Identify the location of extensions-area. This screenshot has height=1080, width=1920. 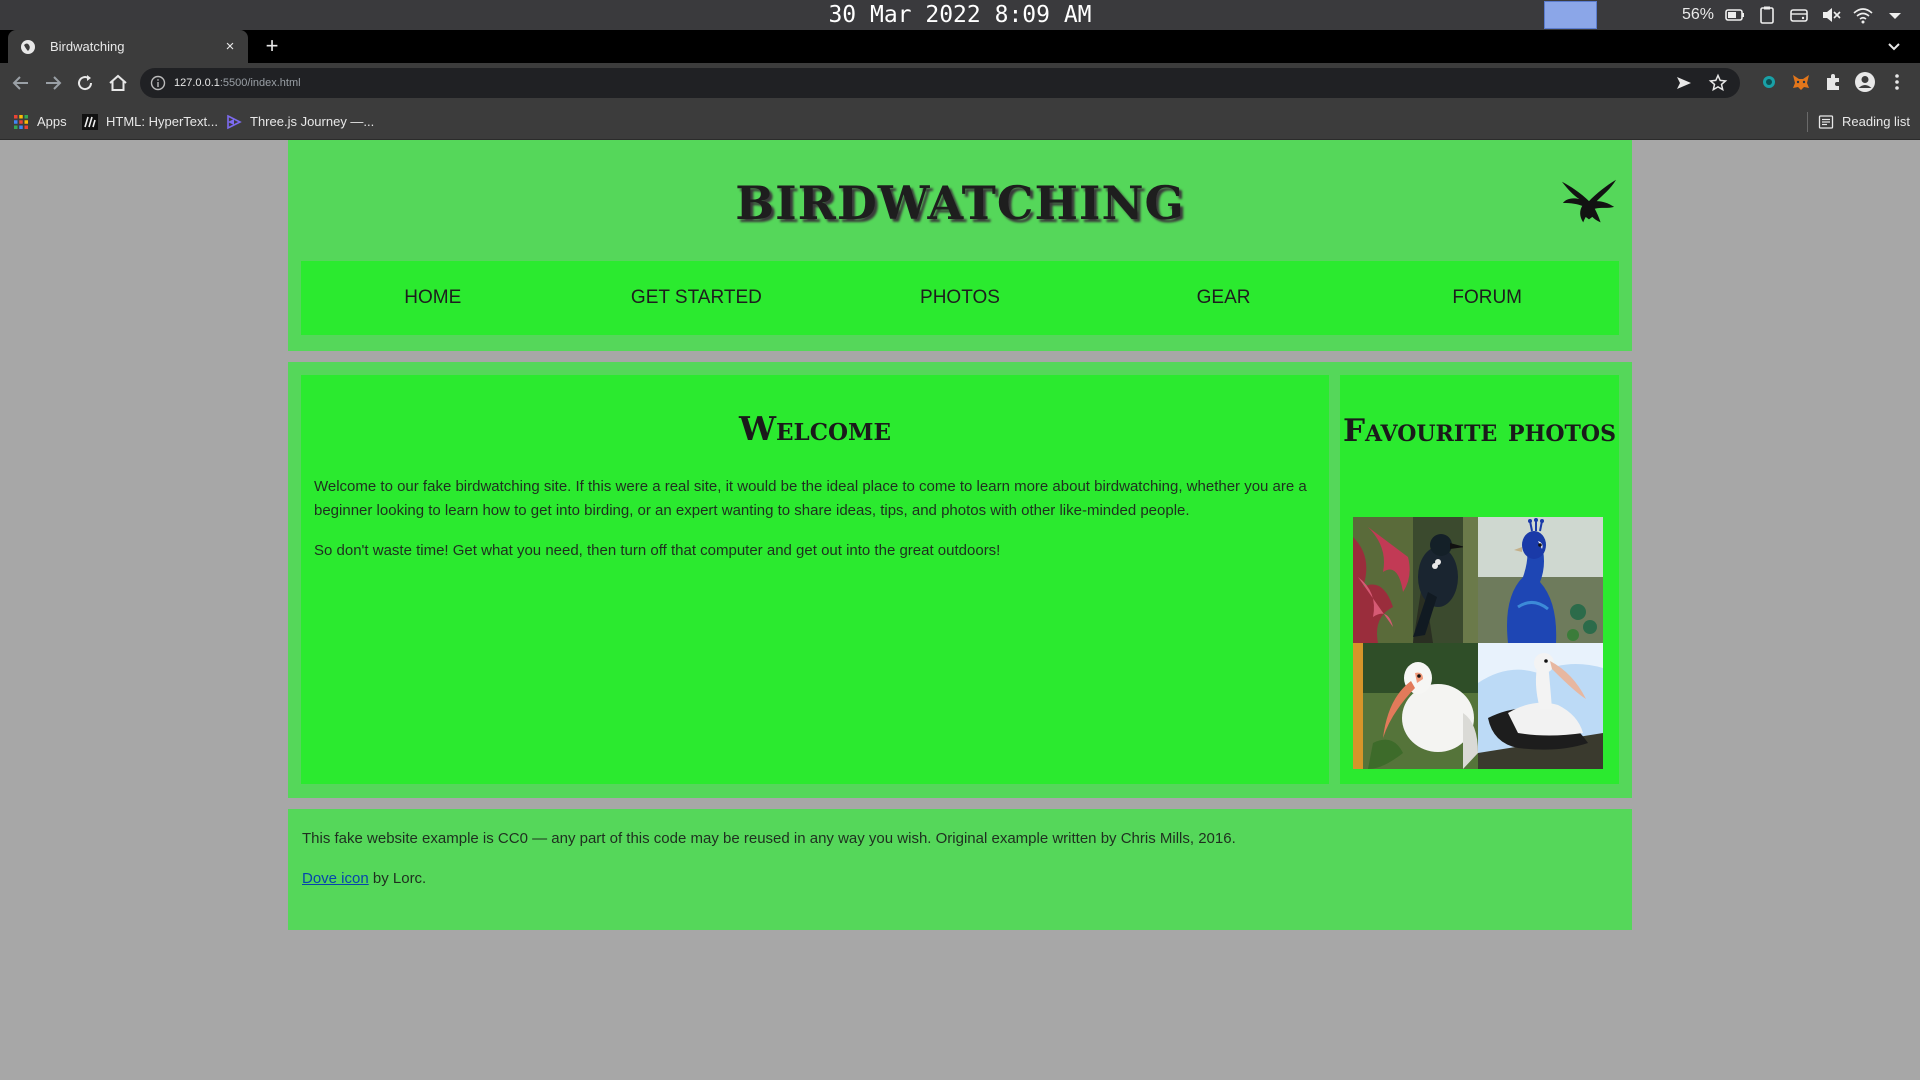
(1833, 82).